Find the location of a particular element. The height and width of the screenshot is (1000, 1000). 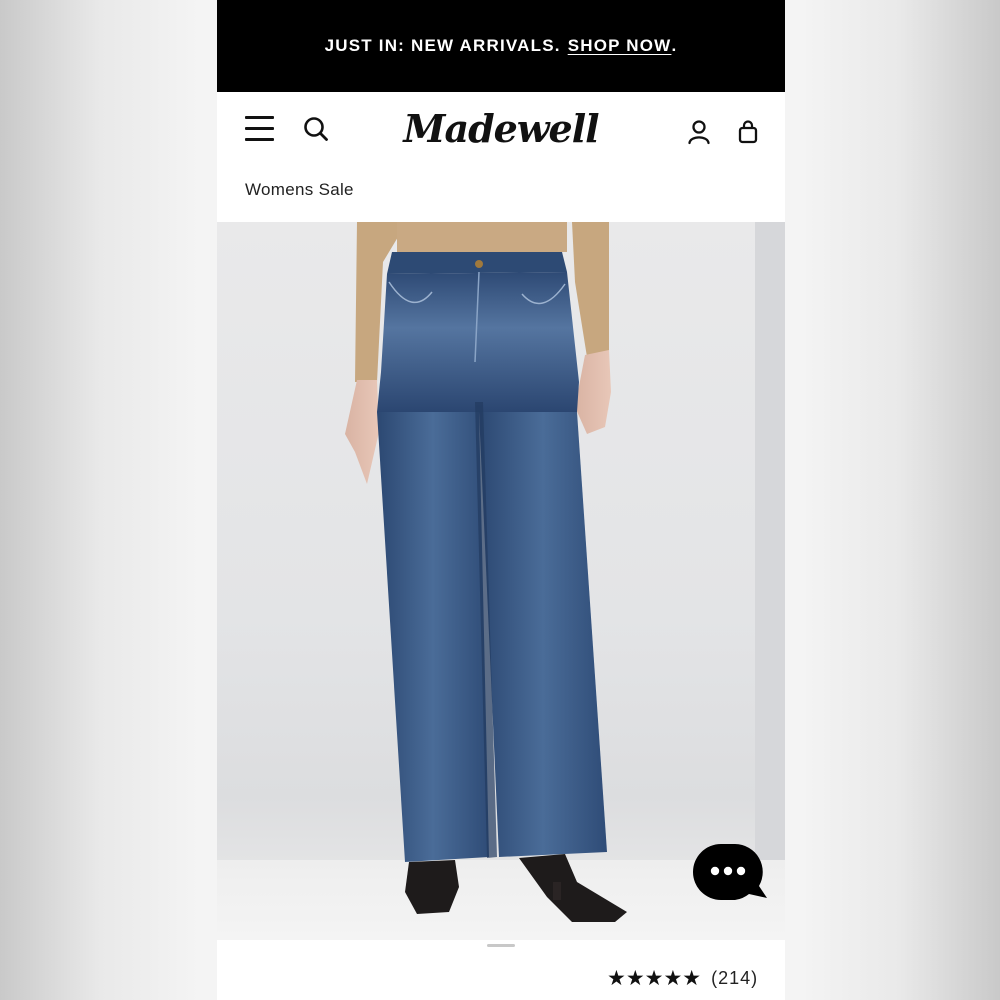

product-rating: ★★★★★ (214) is located at coordinates (682, 978).